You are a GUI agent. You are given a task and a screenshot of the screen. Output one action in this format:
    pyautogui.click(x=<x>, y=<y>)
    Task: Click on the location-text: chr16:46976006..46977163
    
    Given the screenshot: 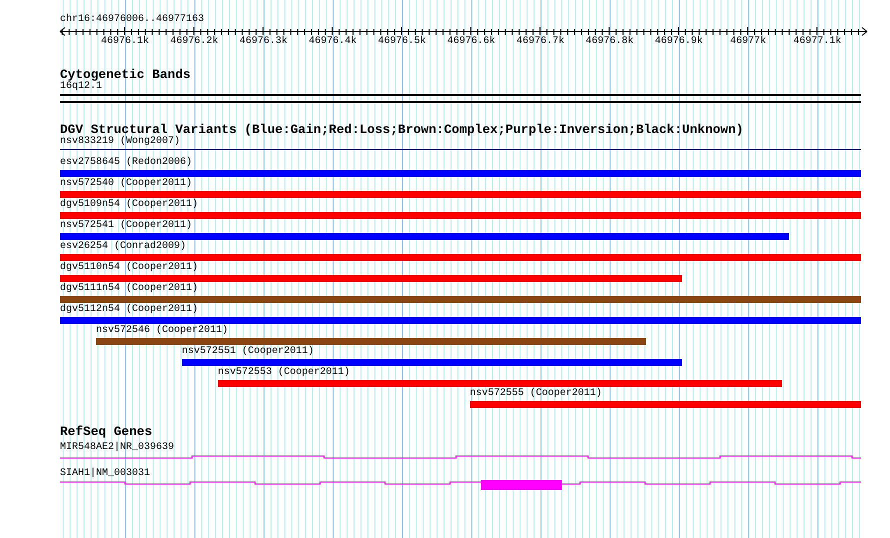 What is the action you would take?
    pyautogui.click(x=133, y=20)
    